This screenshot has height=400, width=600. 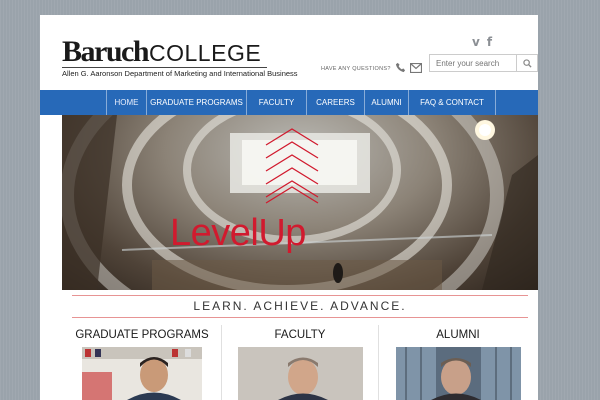 I want to click on nav-careers: CAREERS, so click(x=335, y=102).